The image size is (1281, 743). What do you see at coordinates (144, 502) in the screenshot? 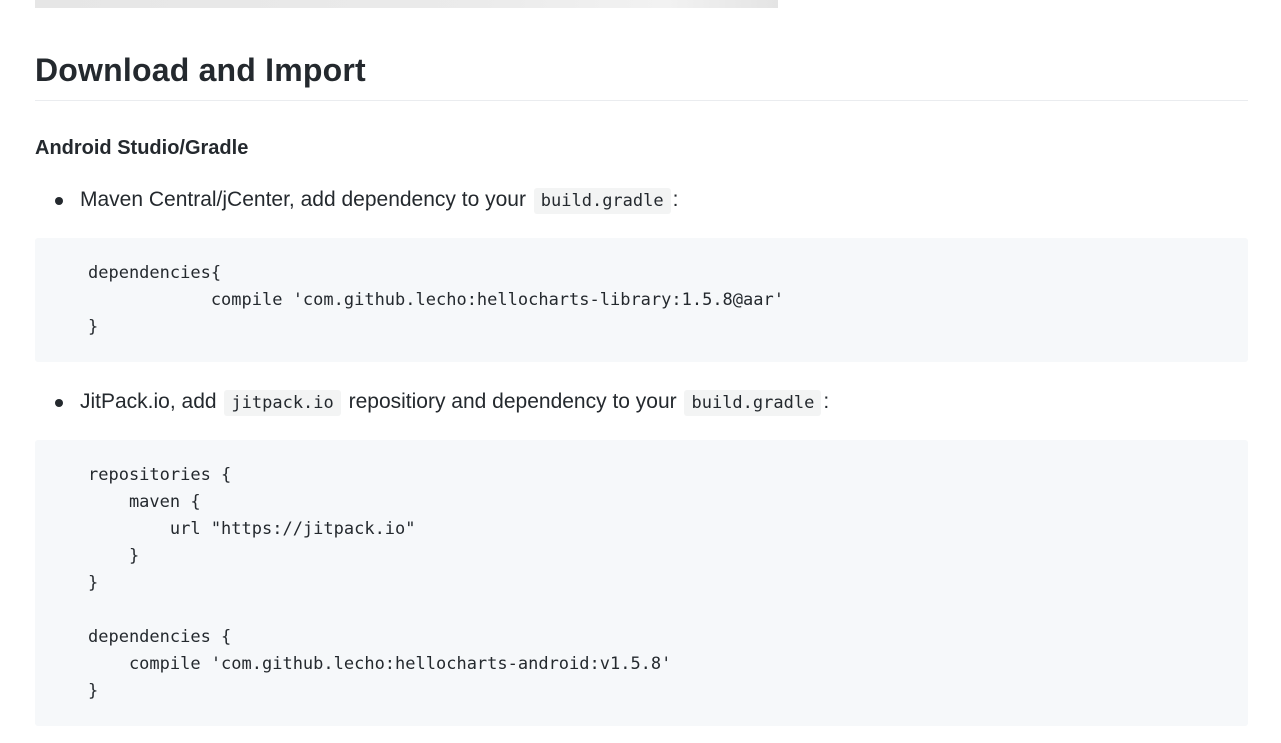
I see `code-line: maven {` at bounding box center [144, 502].